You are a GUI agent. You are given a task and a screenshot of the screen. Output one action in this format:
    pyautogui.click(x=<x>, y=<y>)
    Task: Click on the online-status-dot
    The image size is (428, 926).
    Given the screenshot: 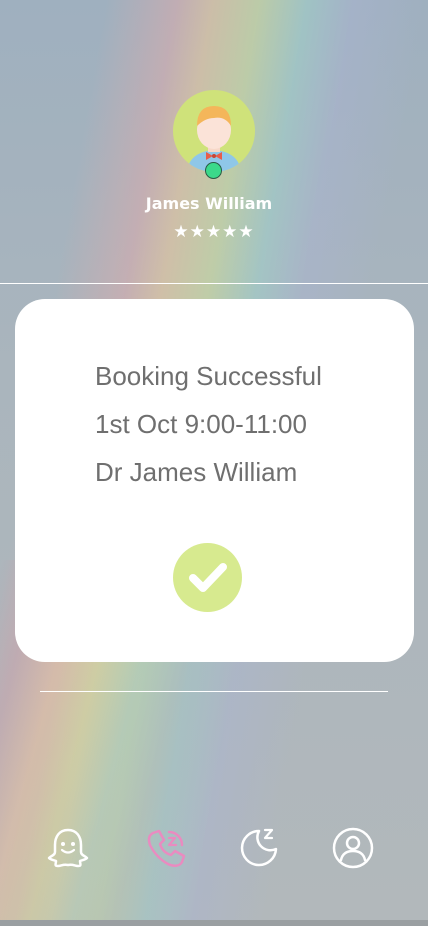 What is the action you would take?
    pyautogui.click(x=213, y=170)
    